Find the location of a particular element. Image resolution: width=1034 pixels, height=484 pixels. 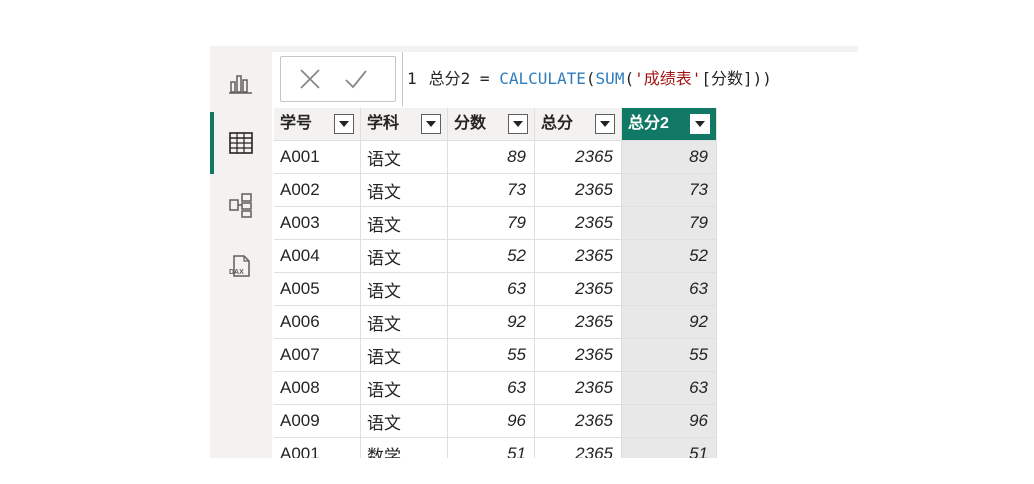

formula-column-ref: [分数] is located at coordinates (727, 78).